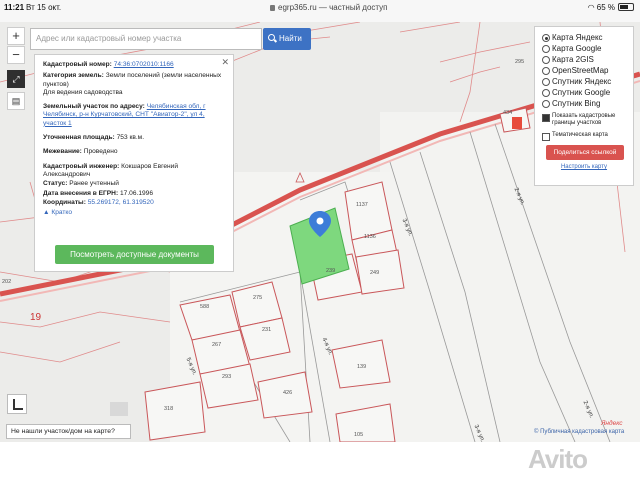 Image resolution: width=640 pixels, height=480 pixels. What do you see at coordinates (227, 377) in the screenshot?
I see `parcel-label: 293` at bounding box center [227, 377].